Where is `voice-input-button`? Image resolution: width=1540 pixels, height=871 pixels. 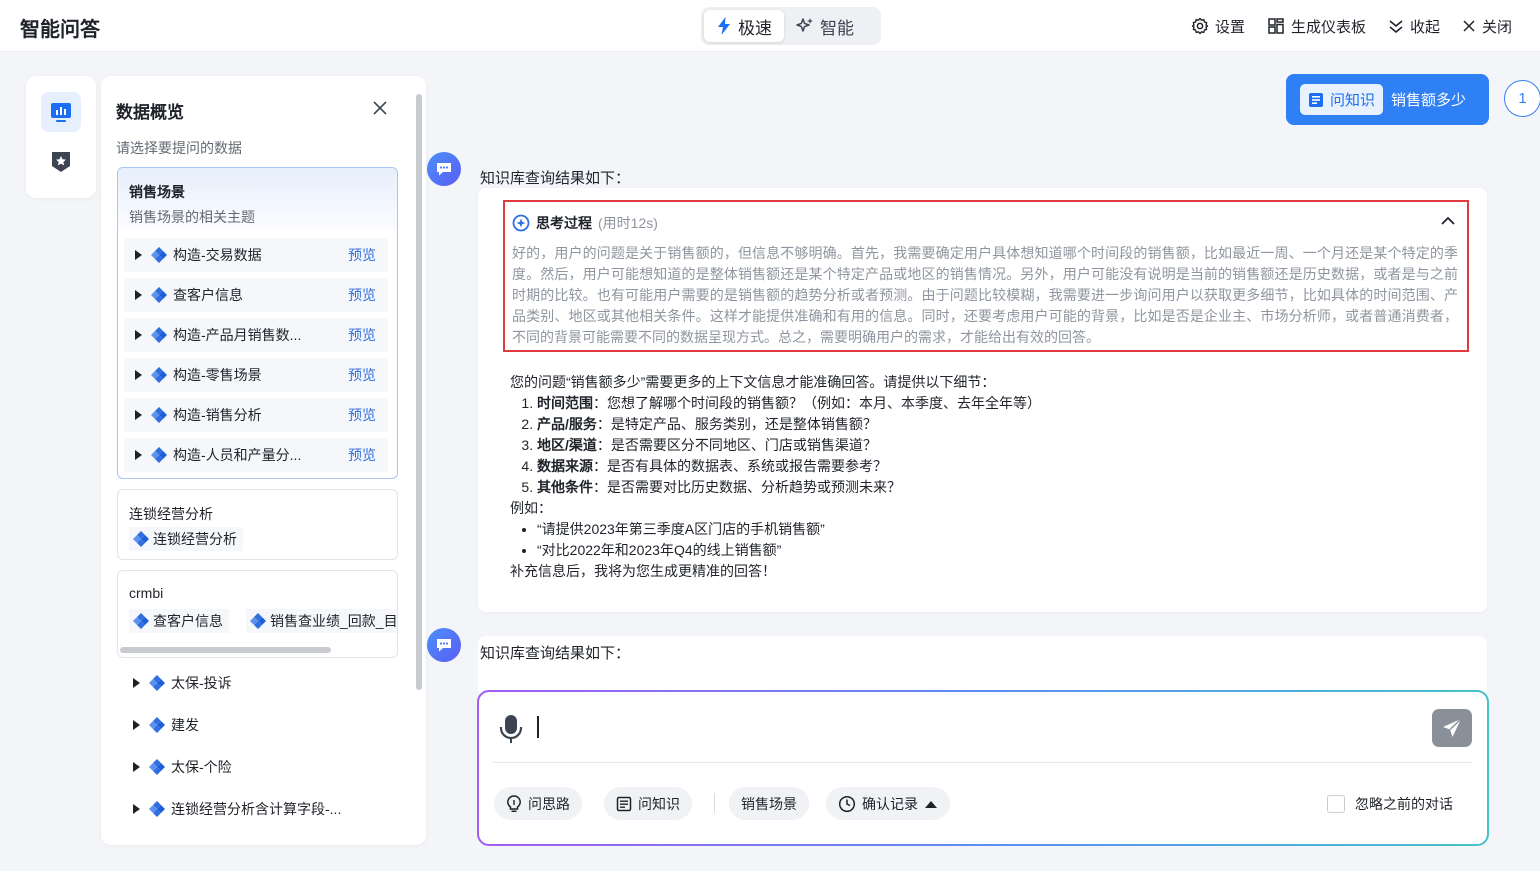
voice-input-button is located at coordinates (511, 729).